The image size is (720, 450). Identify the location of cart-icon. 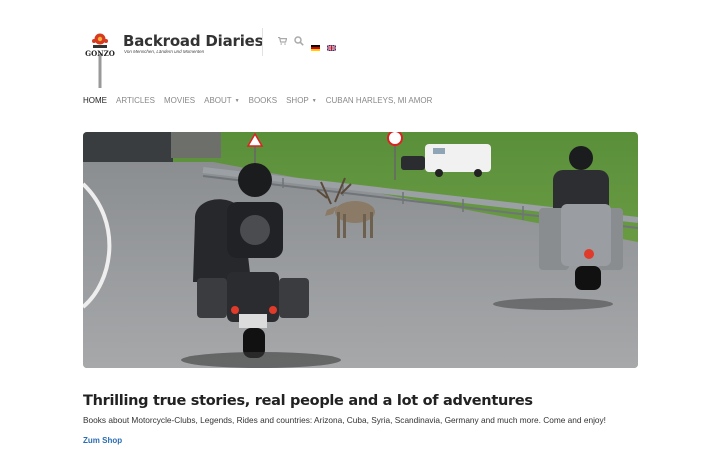
(282, 41).